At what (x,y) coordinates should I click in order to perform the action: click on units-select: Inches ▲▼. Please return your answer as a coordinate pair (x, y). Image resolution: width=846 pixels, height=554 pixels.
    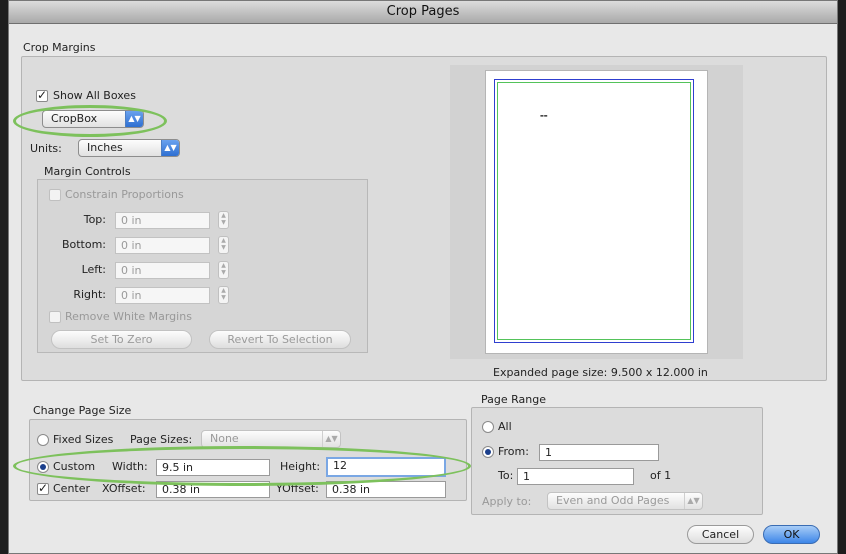
    Looking at the image, I should click on (129, 148).